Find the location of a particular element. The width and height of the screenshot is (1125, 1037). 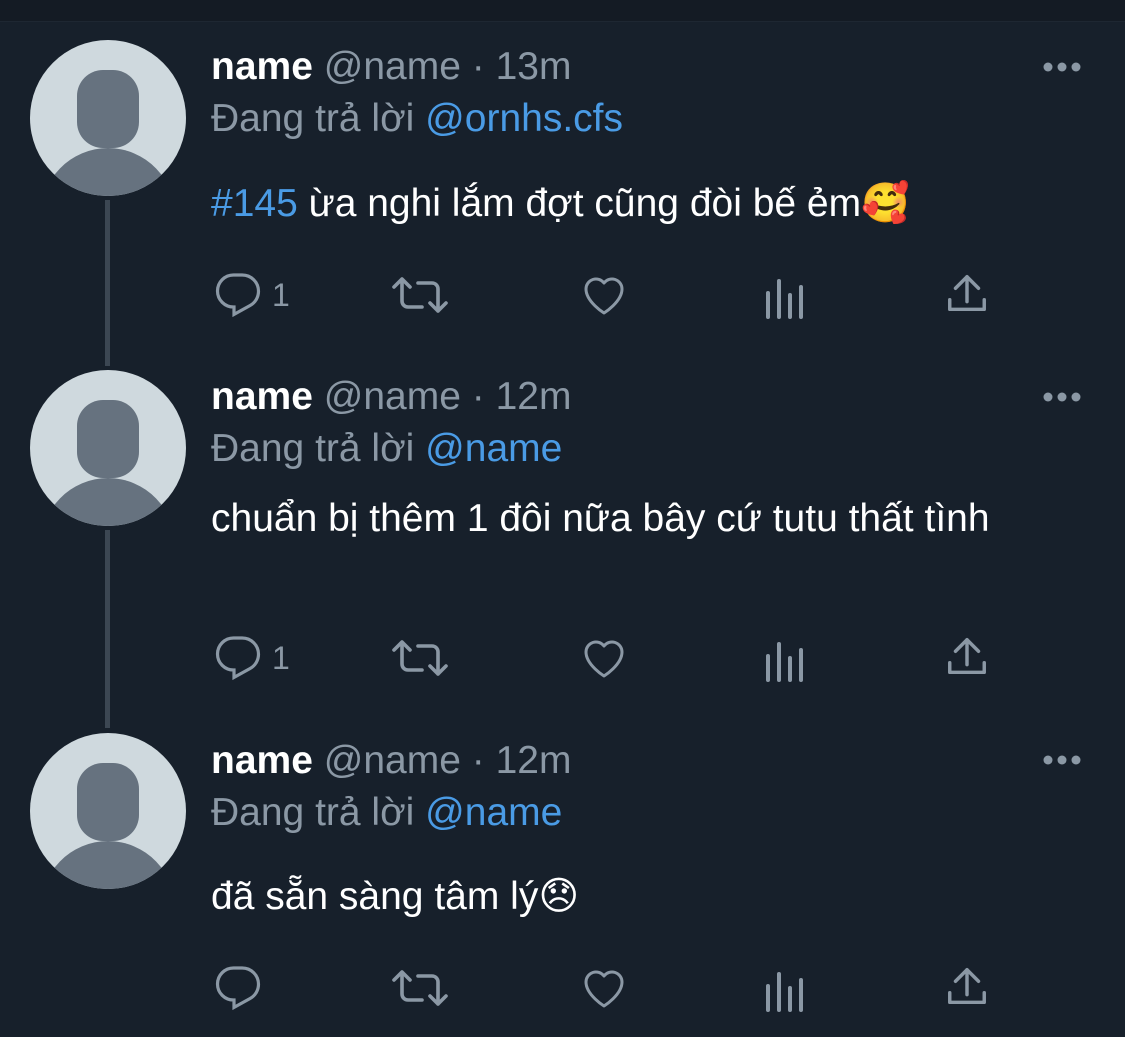

hashtag-link: #145 is located at coordinates (254, 203).